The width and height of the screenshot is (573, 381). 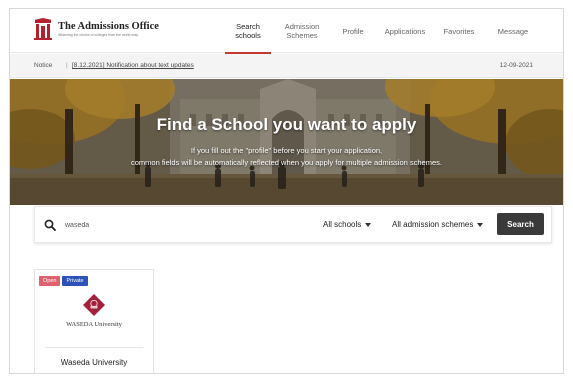 What do you see at coordinates (302, 31) in the screenshot?
I see `nav-admission-schemes: Admission Schemes` at bounding box center [302, 31].